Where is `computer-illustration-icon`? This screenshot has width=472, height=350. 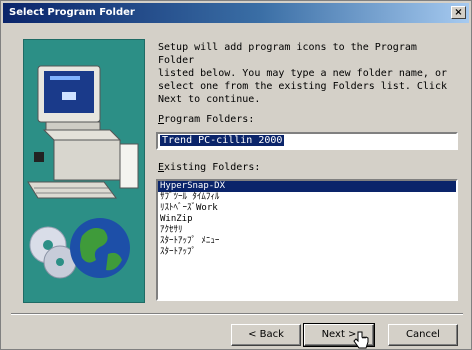
computer-illustration-icon is located at coordinates (83, 172).